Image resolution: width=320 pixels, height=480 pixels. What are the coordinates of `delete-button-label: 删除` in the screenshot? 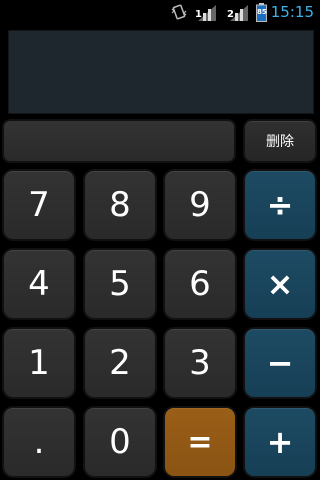 It's located at (280, 142).